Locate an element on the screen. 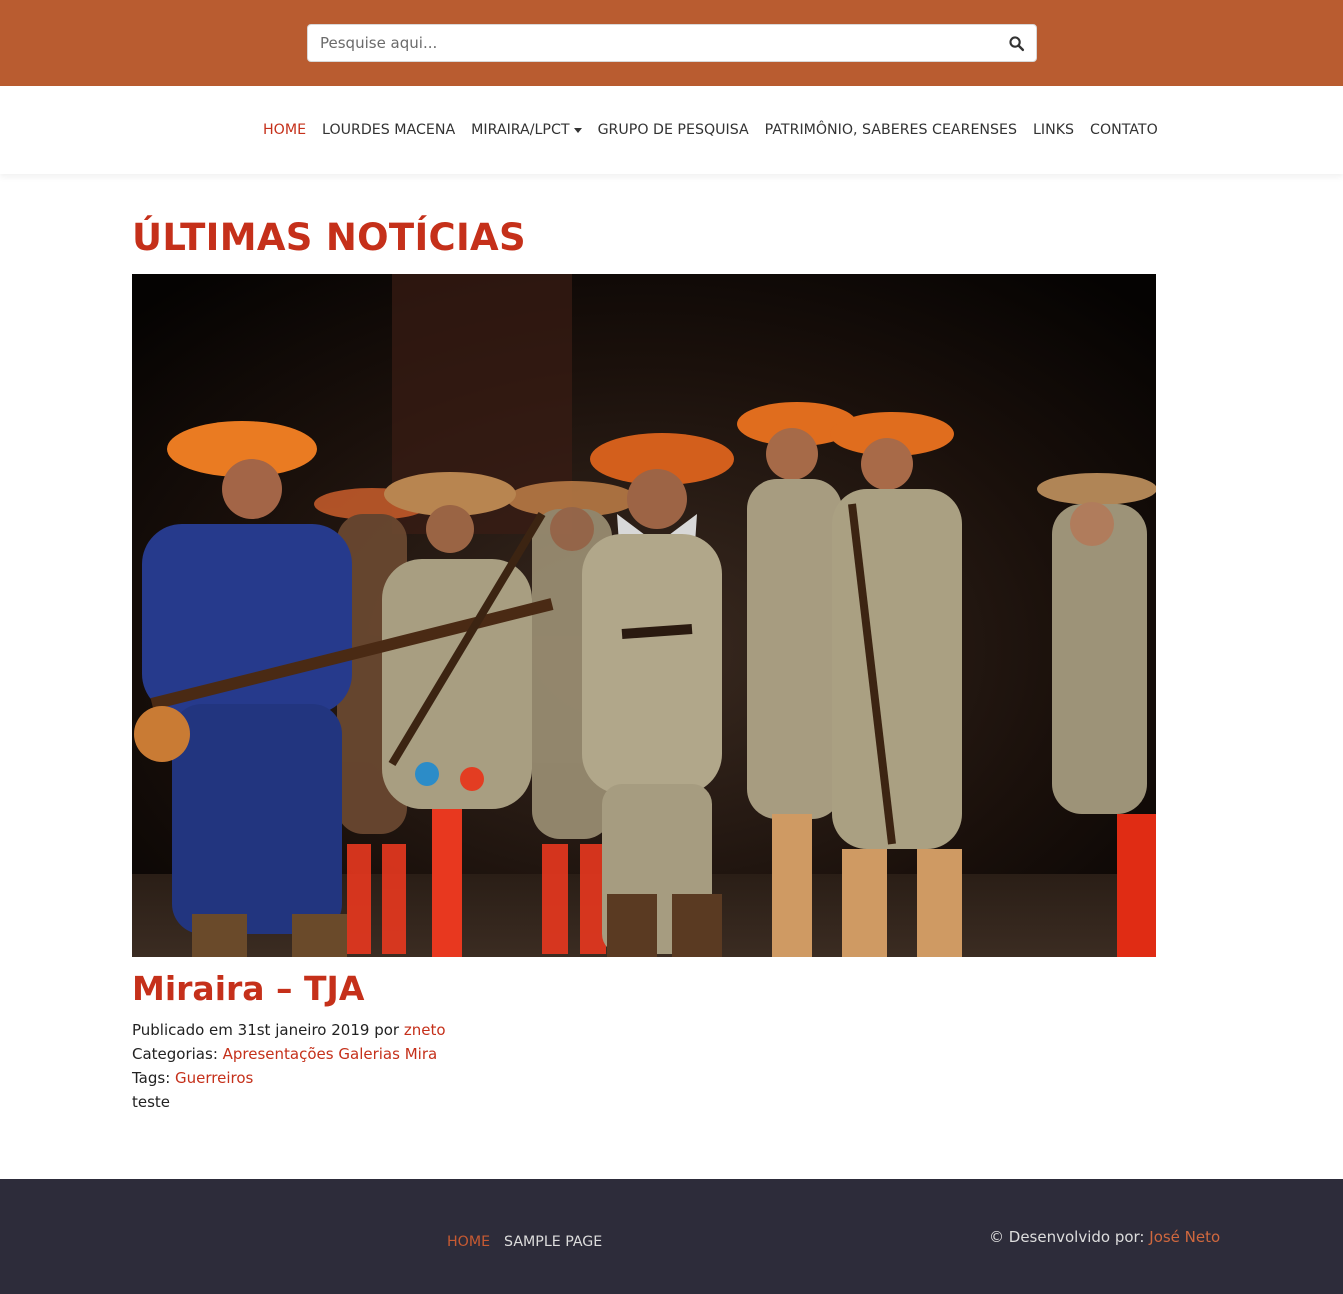  categories-label: Categorias: is located at coordinates (177, 1054).